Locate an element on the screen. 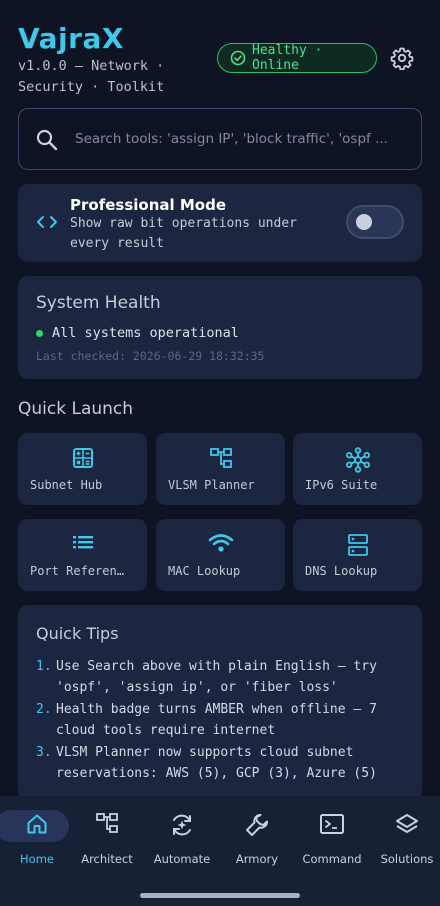  tip-number: 3. is located at coordinates (44, 752).